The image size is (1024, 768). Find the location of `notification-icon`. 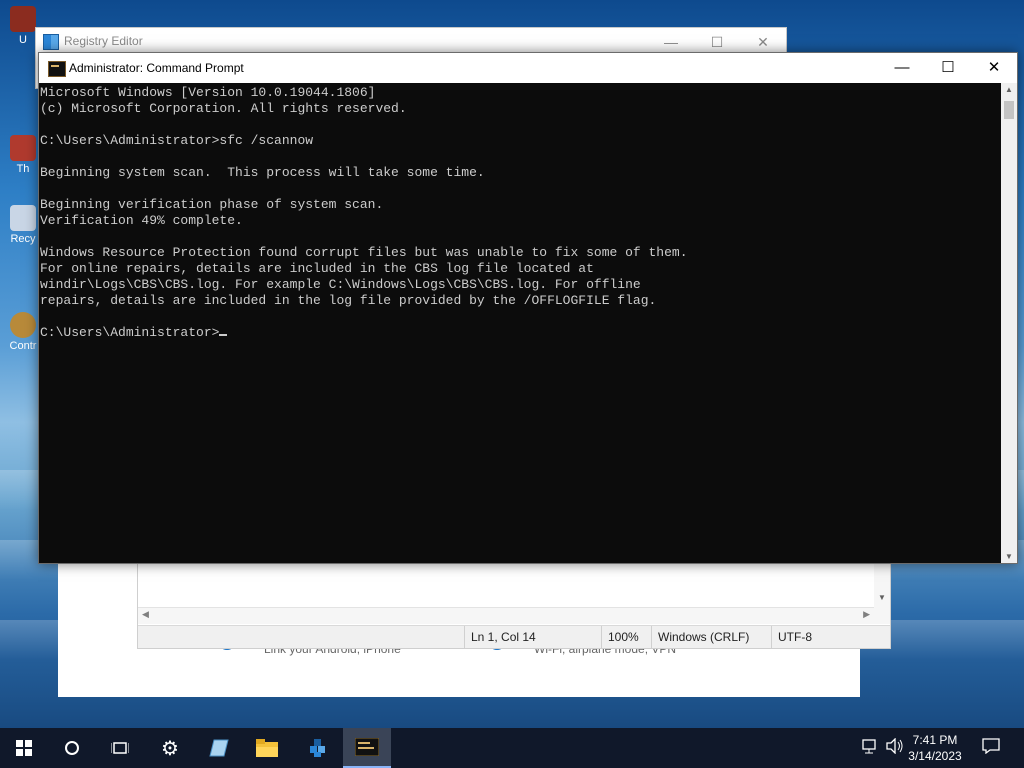

notification-icon is located at coordinates (991, 746).